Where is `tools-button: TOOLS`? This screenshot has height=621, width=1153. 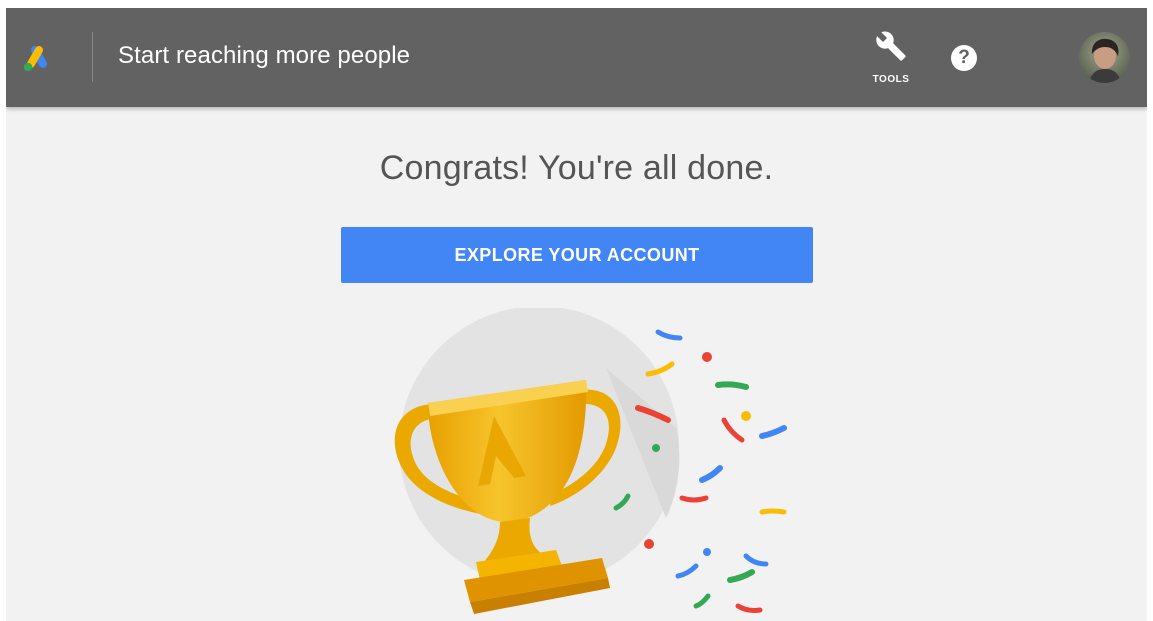 tools-button: TOOLS is located at coordinates (891, 59).